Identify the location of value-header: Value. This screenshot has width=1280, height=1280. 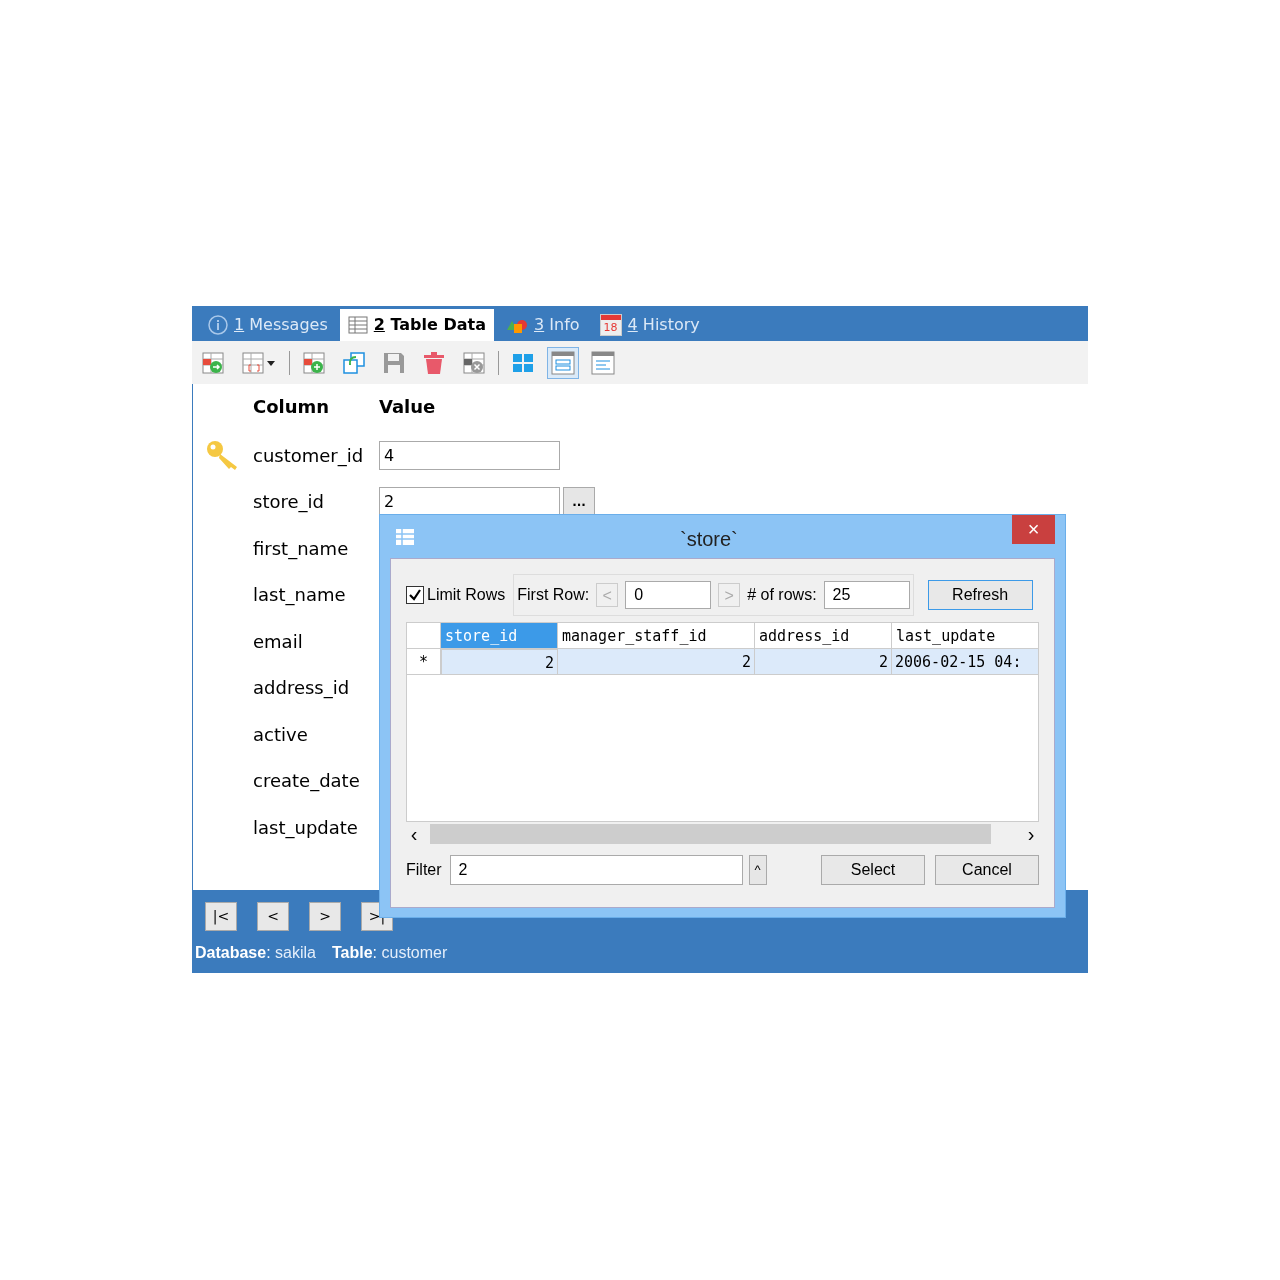
(407, 406).